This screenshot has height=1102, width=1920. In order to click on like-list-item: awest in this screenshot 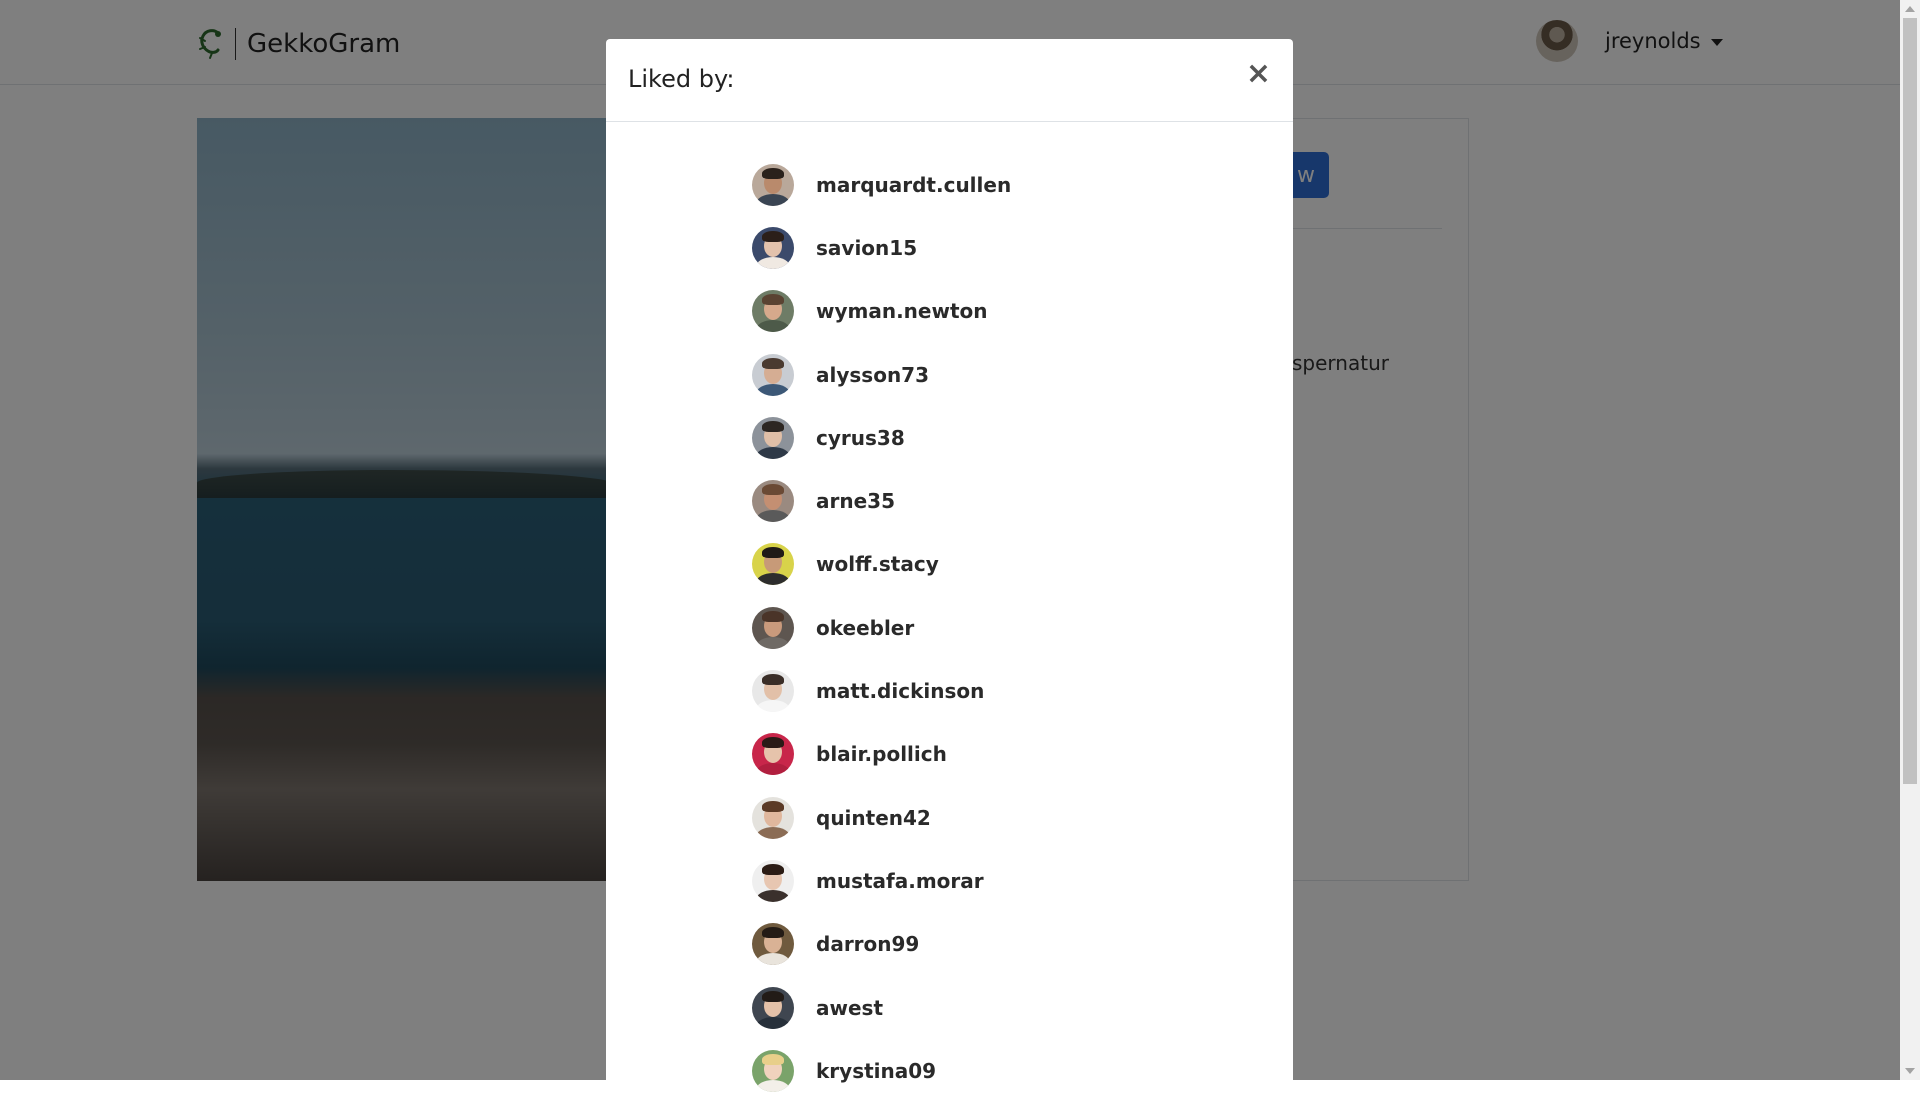, I will do `click(881, 1007)`.